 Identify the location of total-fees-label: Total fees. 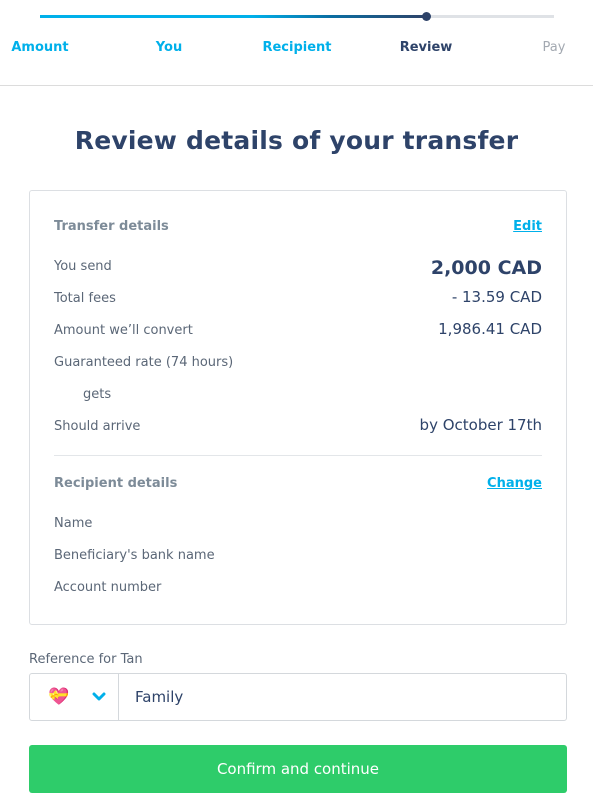
(85, 298).